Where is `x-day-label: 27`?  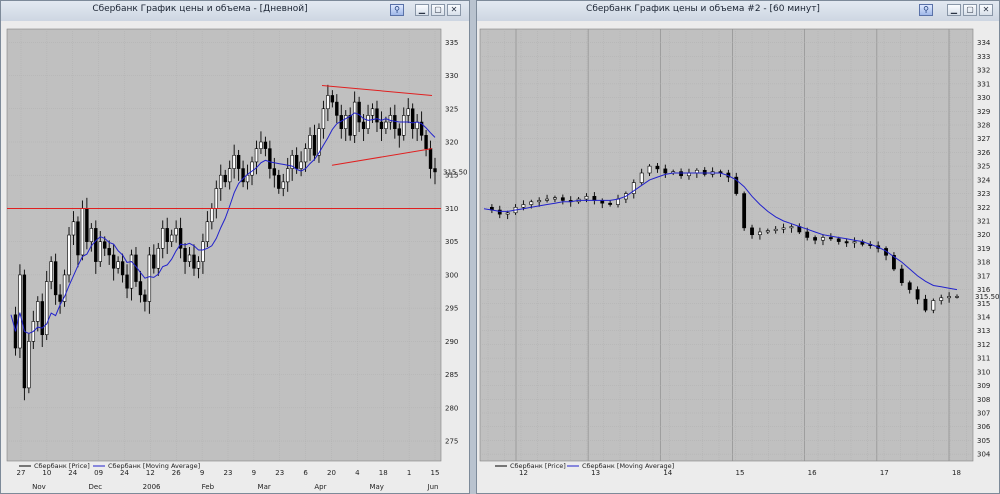
x-day-label: 27 is located at coordinates (21, 473).